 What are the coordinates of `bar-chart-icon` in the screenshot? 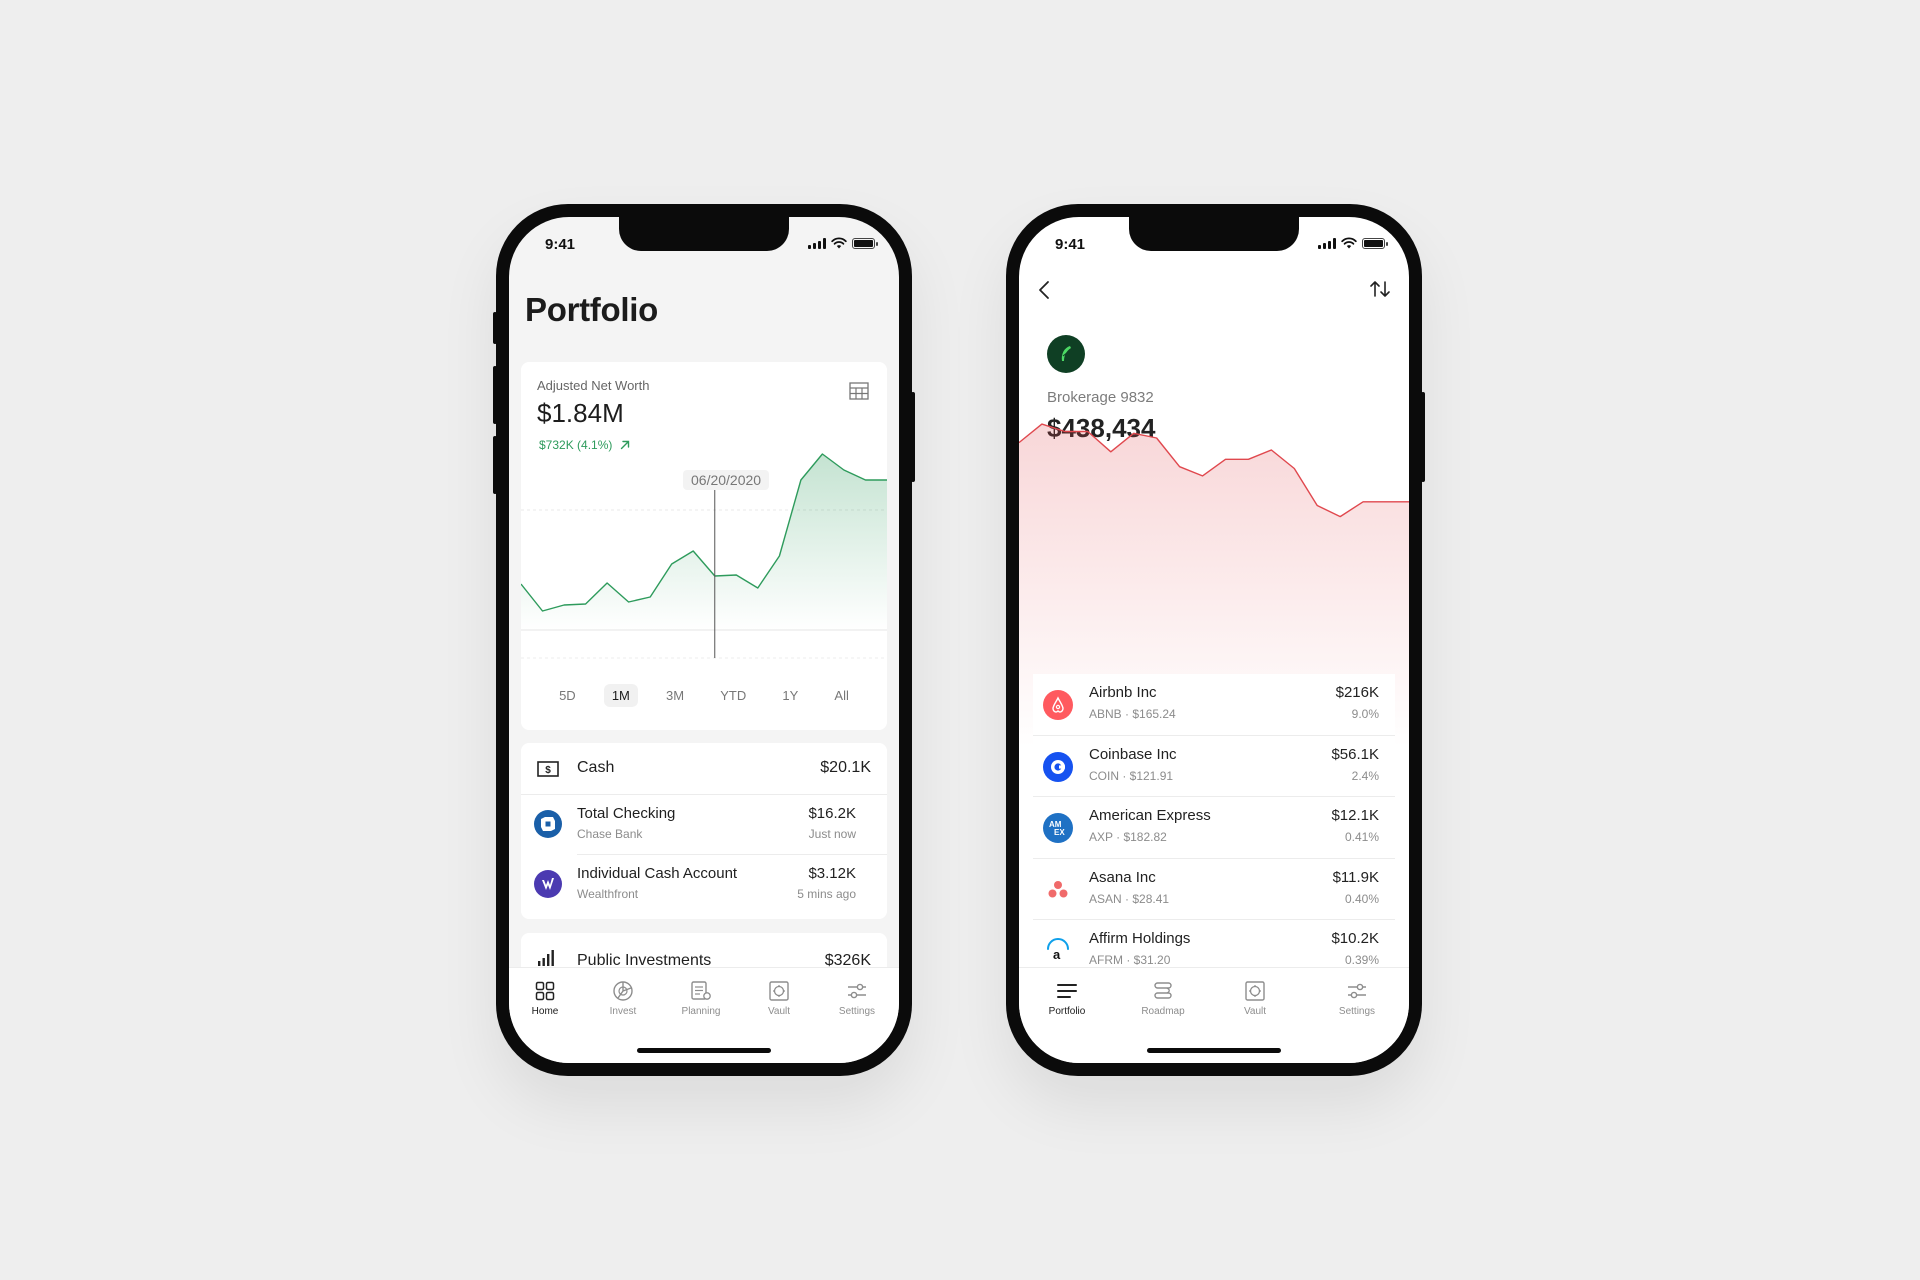 It's located at (546, 958).